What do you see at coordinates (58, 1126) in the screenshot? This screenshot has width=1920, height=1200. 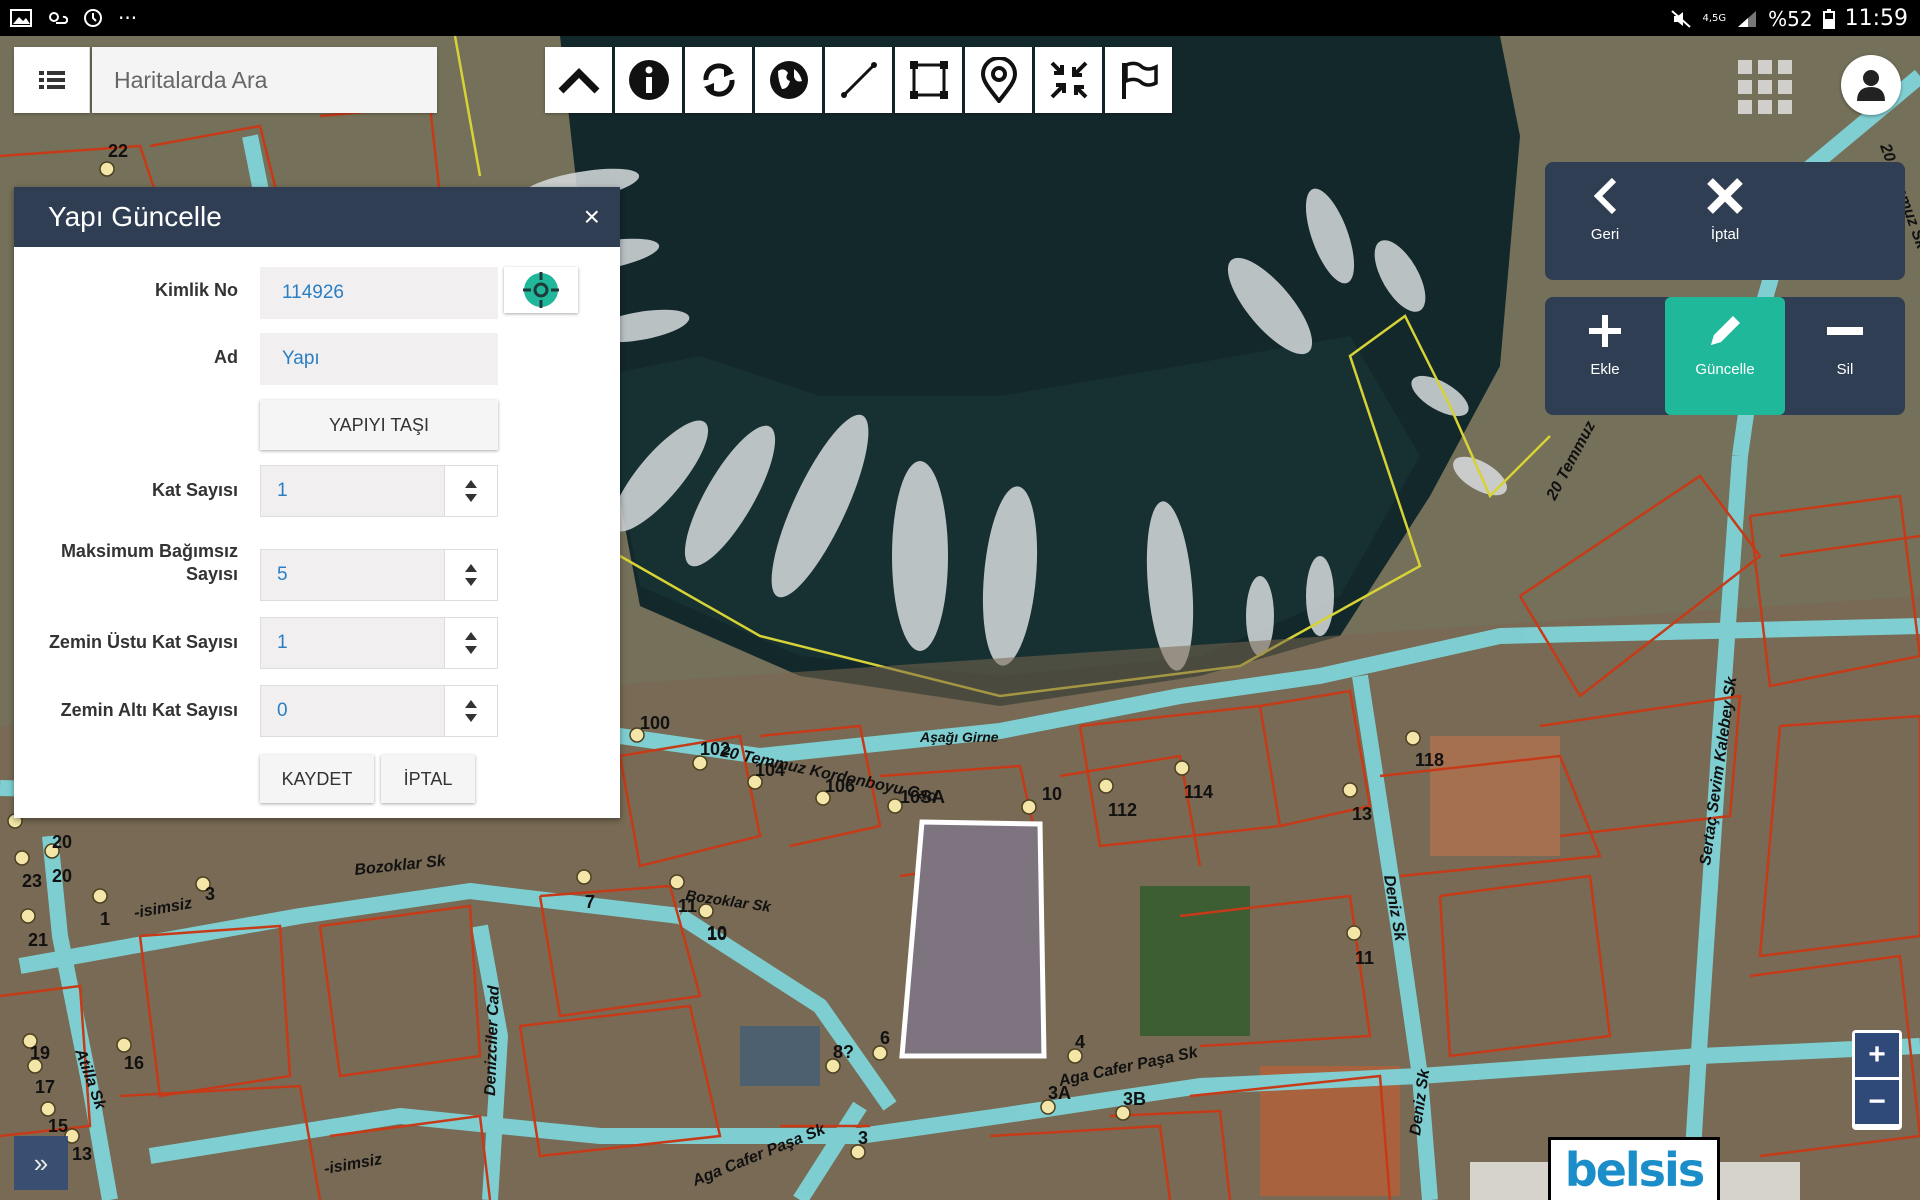 I see `parcel-number: 15` at bounding box center [58, 1126].